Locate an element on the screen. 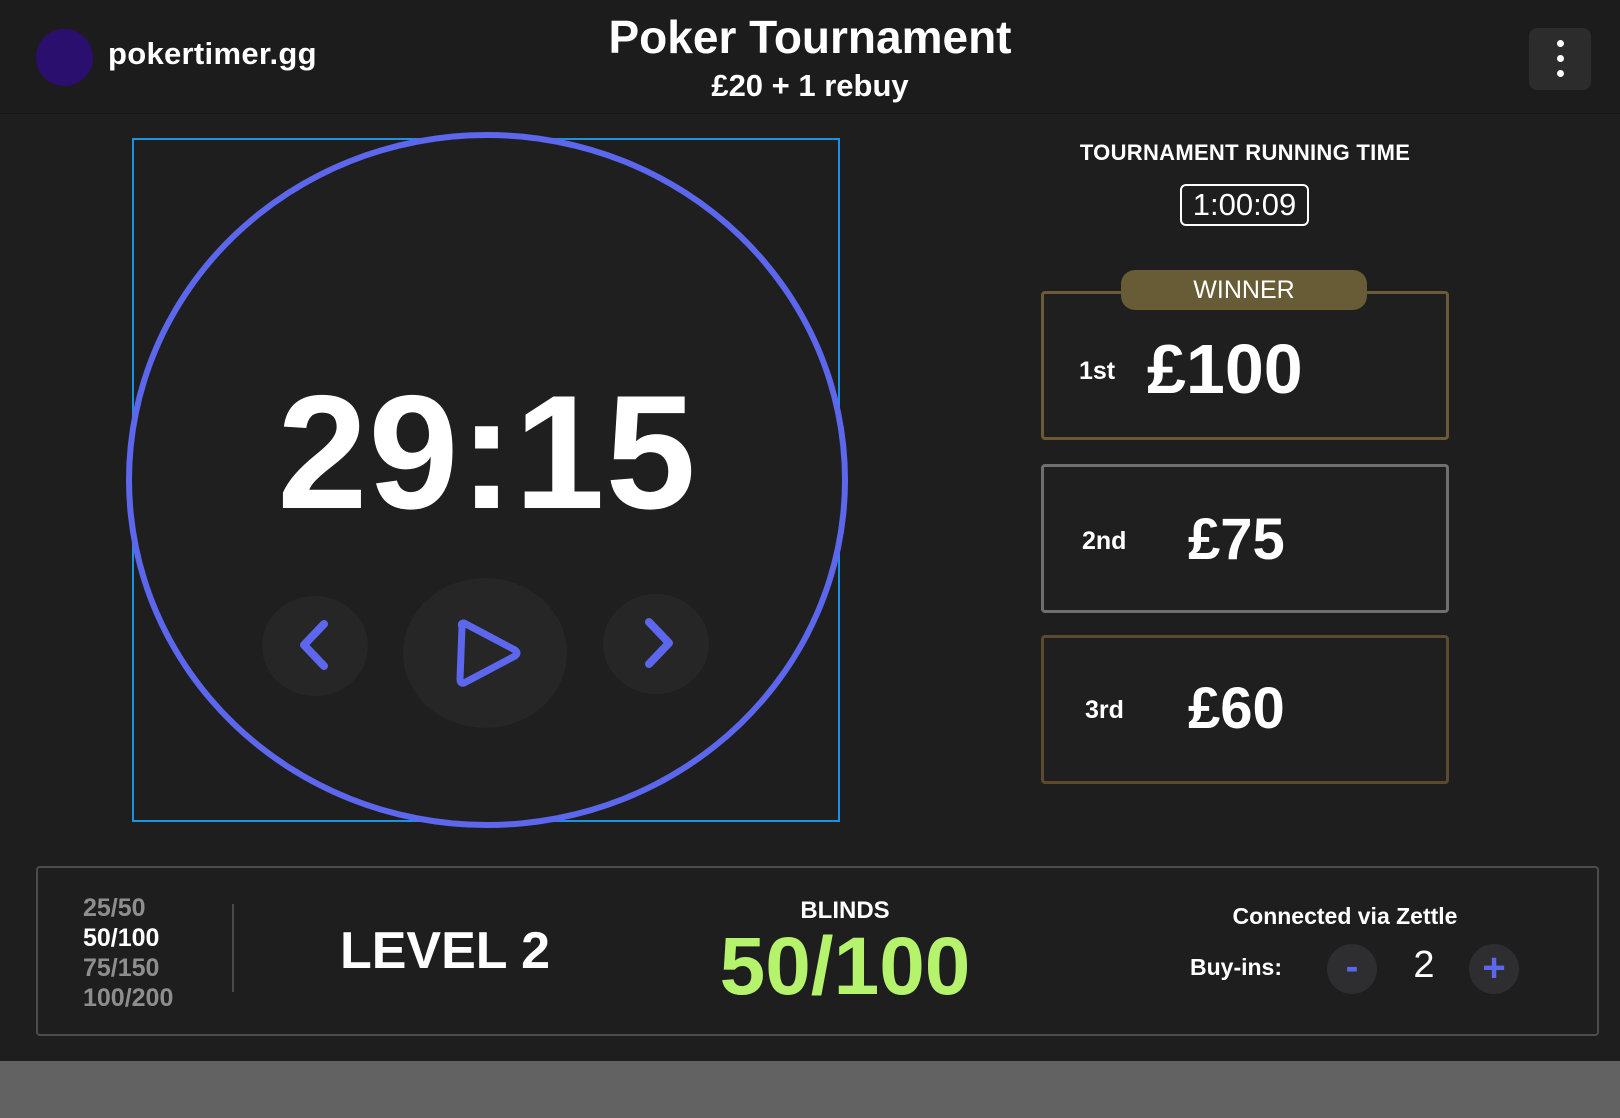 The height and width of the screenshot is (1118, 1620). level-item: 100/200 is located at coordinates (128, 998).